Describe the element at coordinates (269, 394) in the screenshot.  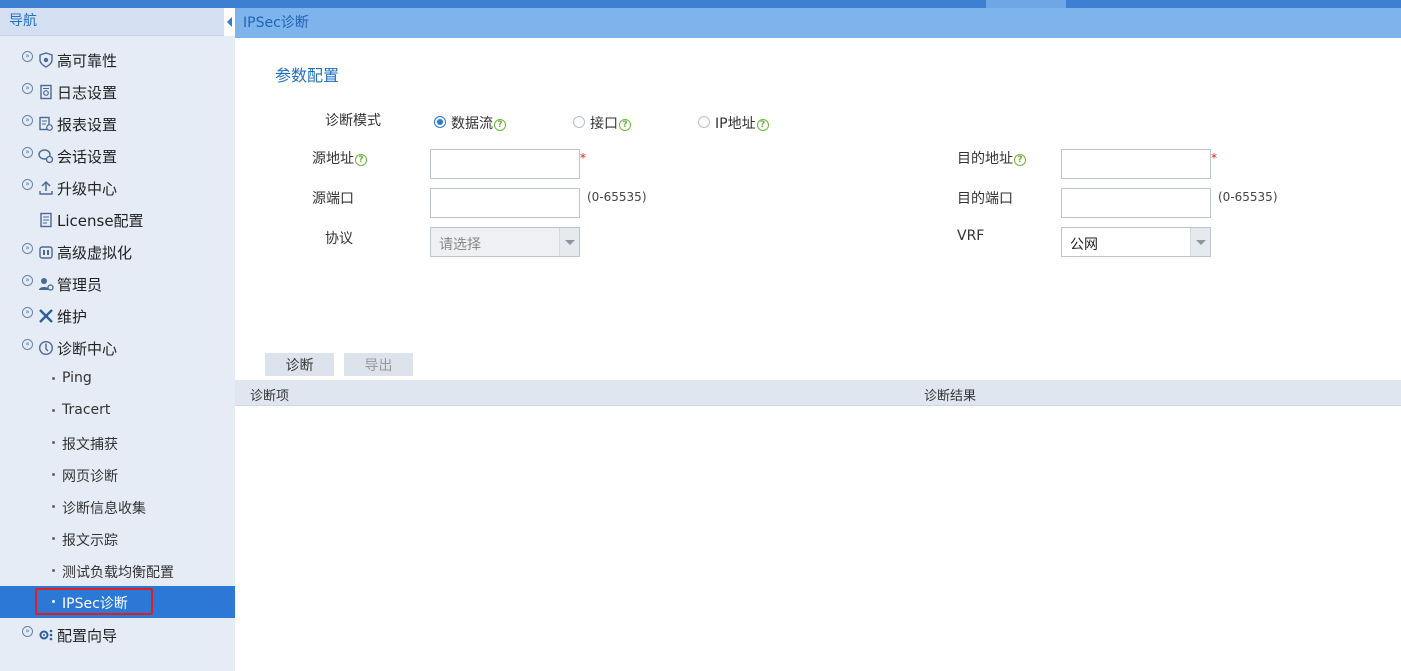
I see `column-header-item: 诊断项` at that location.